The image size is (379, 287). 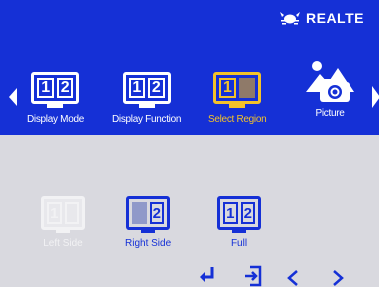 I want to click on brand-name: REALTE, so click(x=335, y=18).